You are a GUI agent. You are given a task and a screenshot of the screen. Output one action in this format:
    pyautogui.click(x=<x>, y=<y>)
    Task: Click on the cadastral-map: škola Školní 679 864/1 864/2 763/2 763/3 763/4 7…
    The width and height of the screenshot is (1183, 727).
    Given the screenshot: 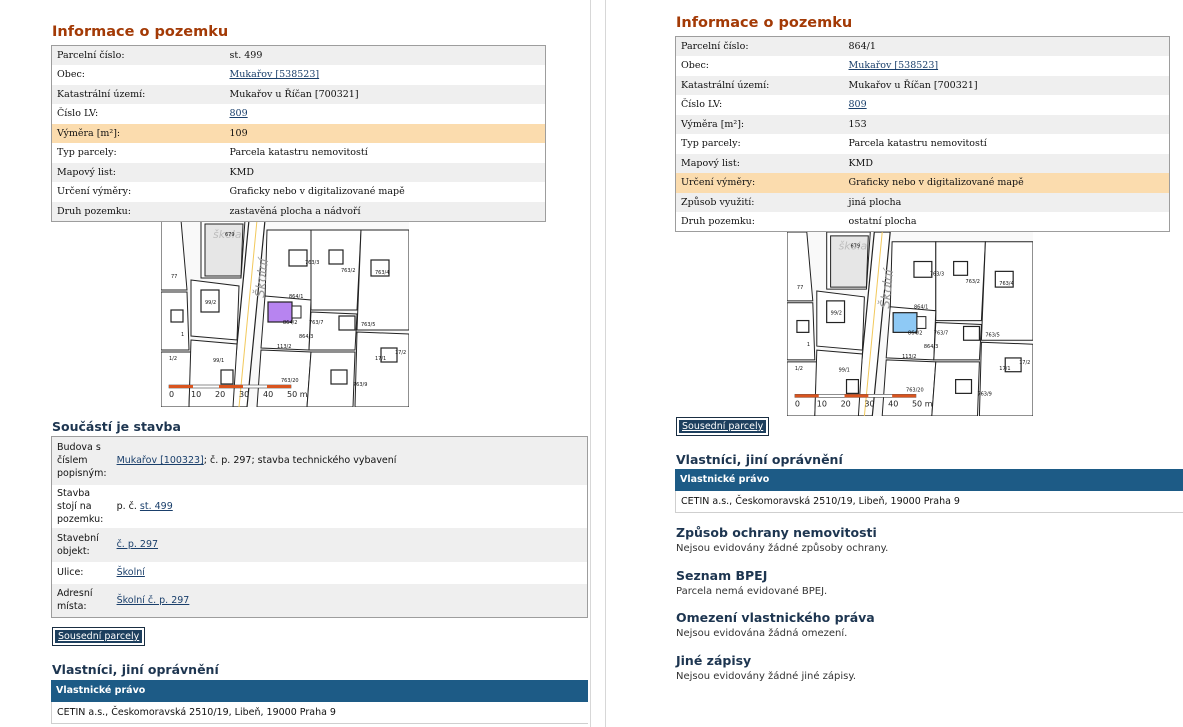 What is the action you would take?
    pyautogui.click(x=285, y=313)
    